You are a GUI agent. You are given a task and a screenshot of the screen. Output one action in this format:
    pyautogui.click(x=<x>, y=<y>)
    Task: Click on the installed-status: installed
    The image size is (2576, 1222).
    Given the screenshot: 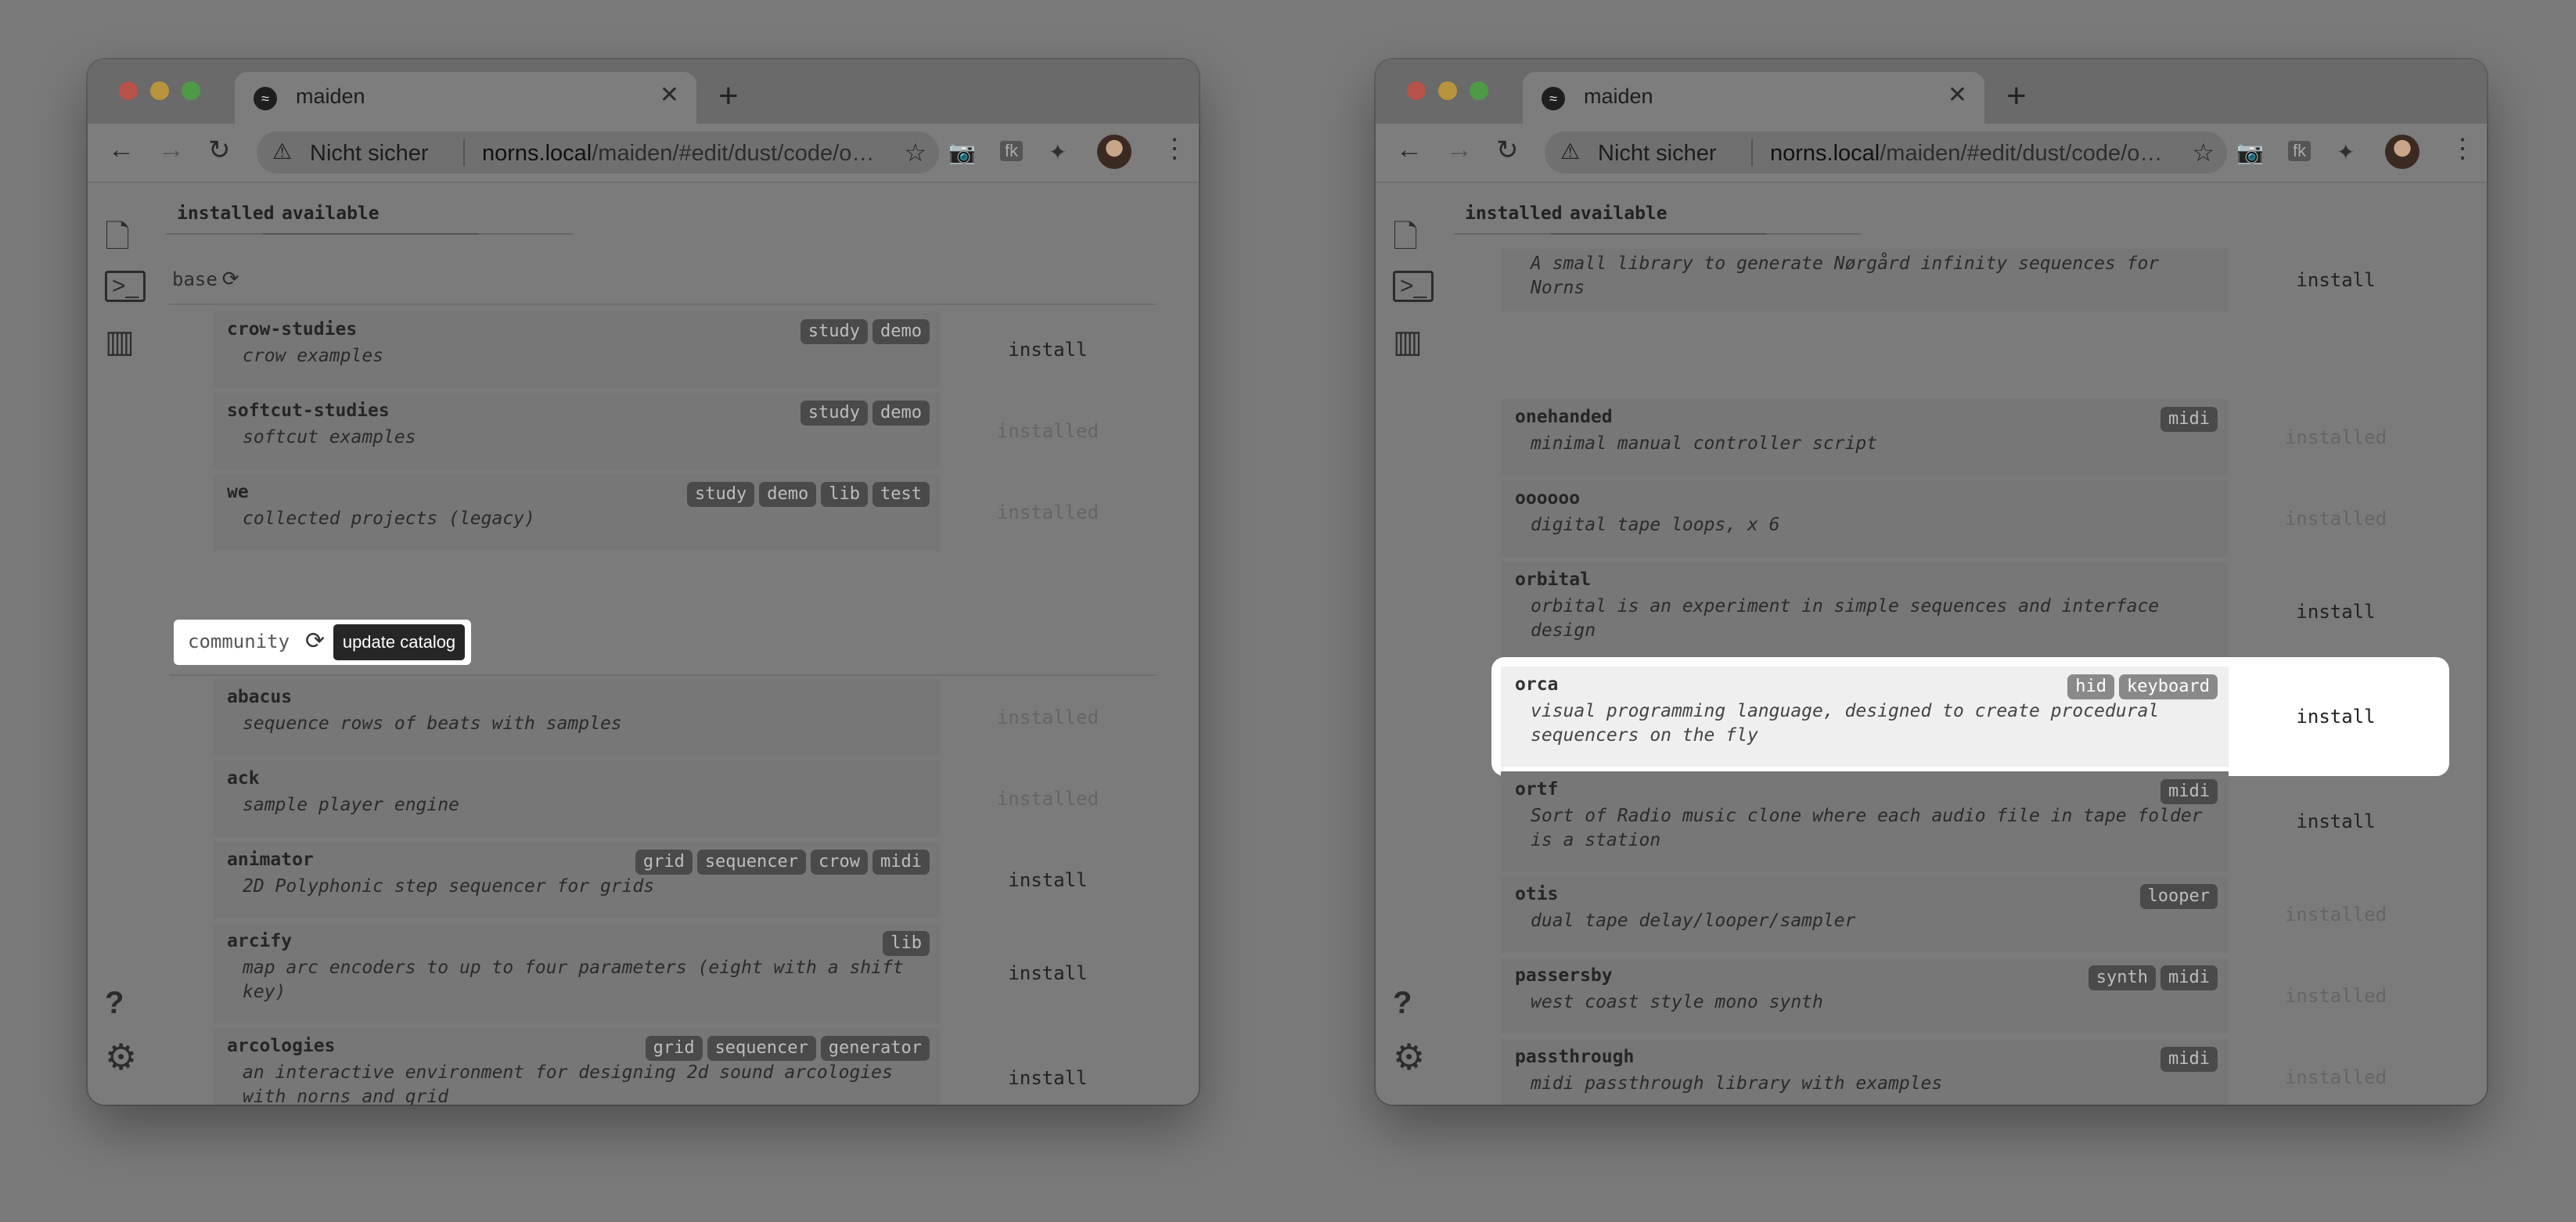 What is the action you would take?
    pyautogui.click(x=2335, y=914)
    